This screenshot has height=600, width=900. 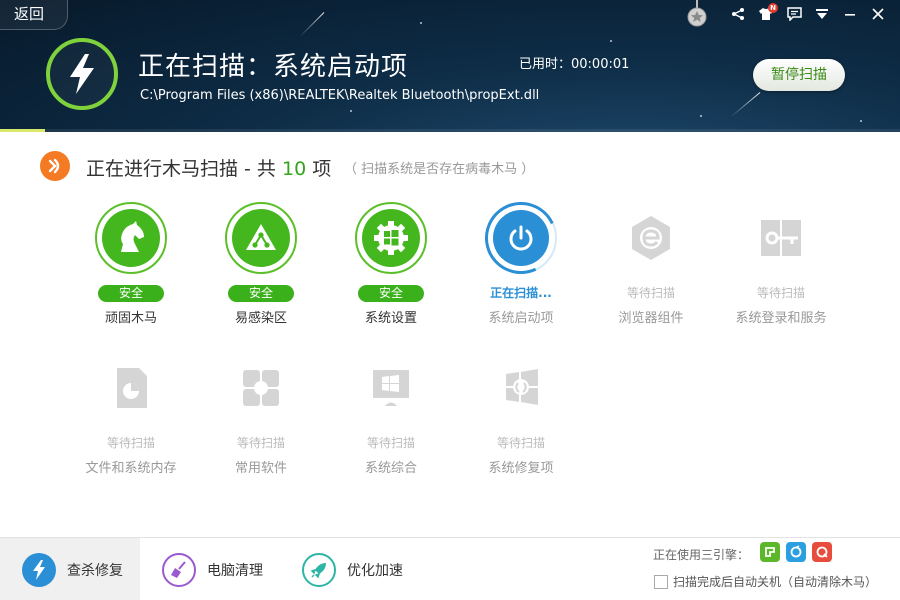 What do you see at coordinates (521, 318) in the screenshot?
I see `item-label: 系统启动项` at bounding box center [521, 318].